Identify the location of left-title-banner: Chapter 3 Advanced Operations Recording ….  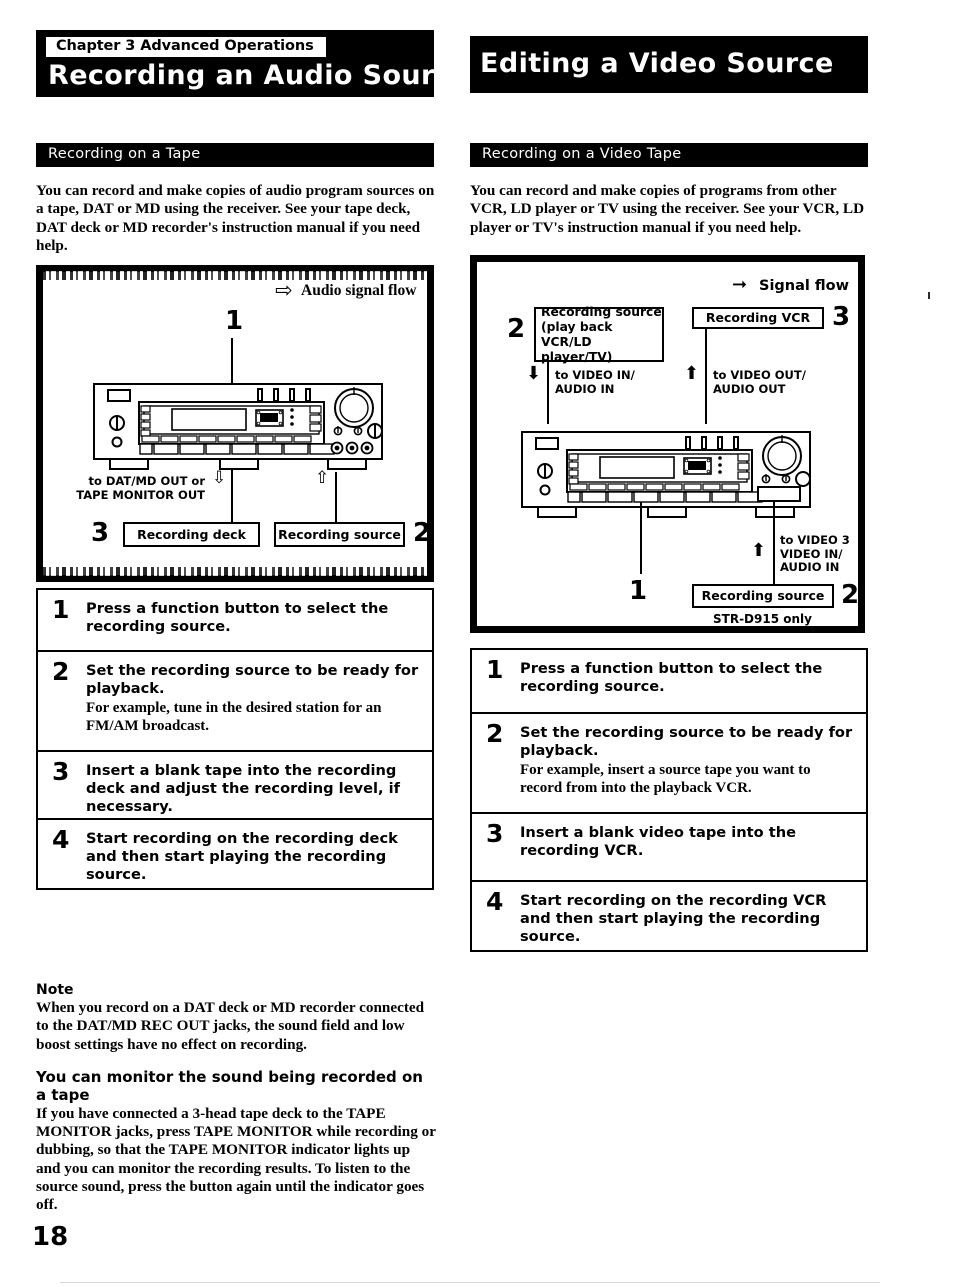
(252, 63).